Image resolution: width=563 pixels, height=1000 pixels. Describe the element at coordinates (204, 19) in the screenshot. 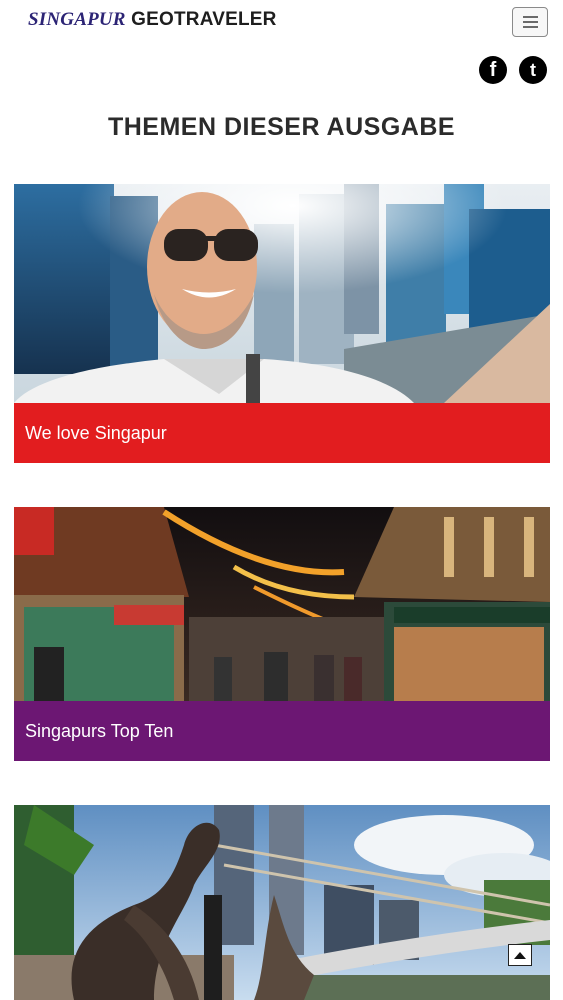

I see `logo-word-geotraveler: GEOTRAVELER` at that location.